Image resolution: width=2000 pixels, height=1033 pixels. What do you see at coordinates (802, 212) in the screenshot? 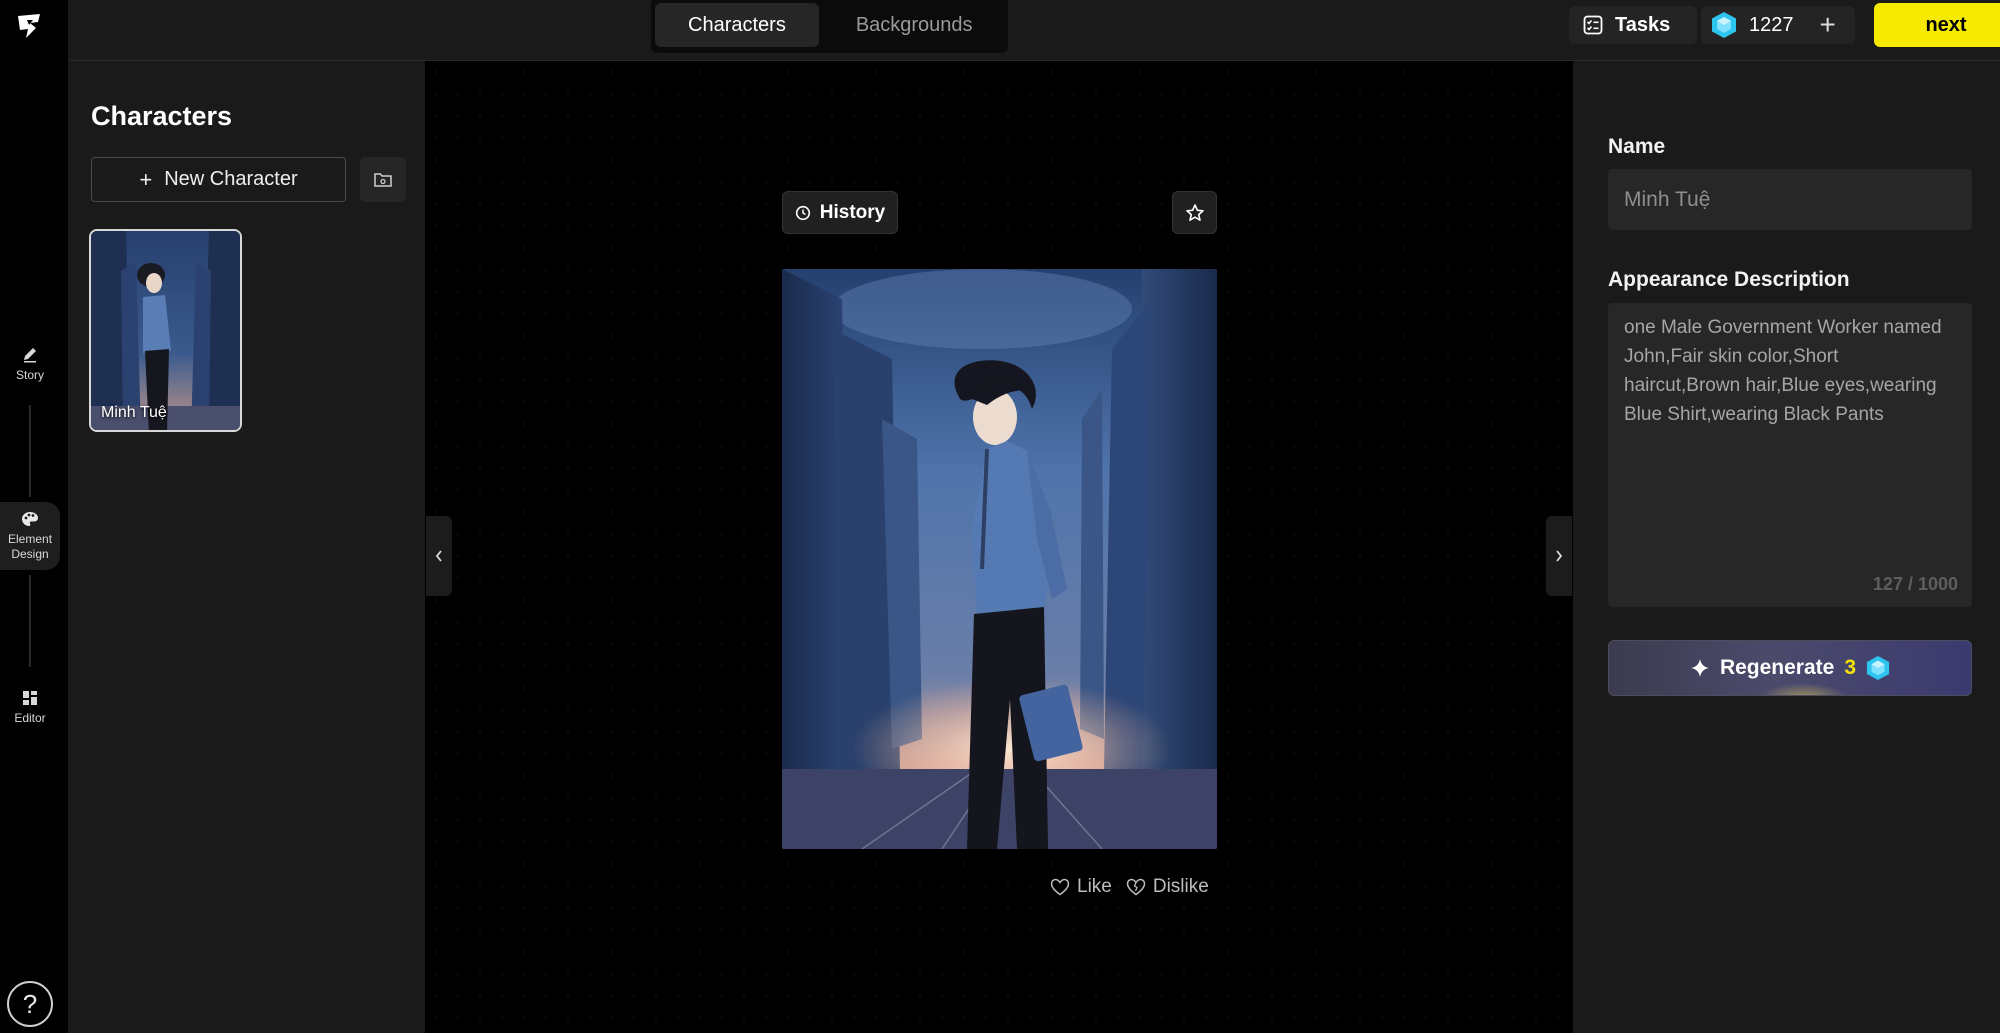
I see `clock-icon` at bounding box center [802, 212].